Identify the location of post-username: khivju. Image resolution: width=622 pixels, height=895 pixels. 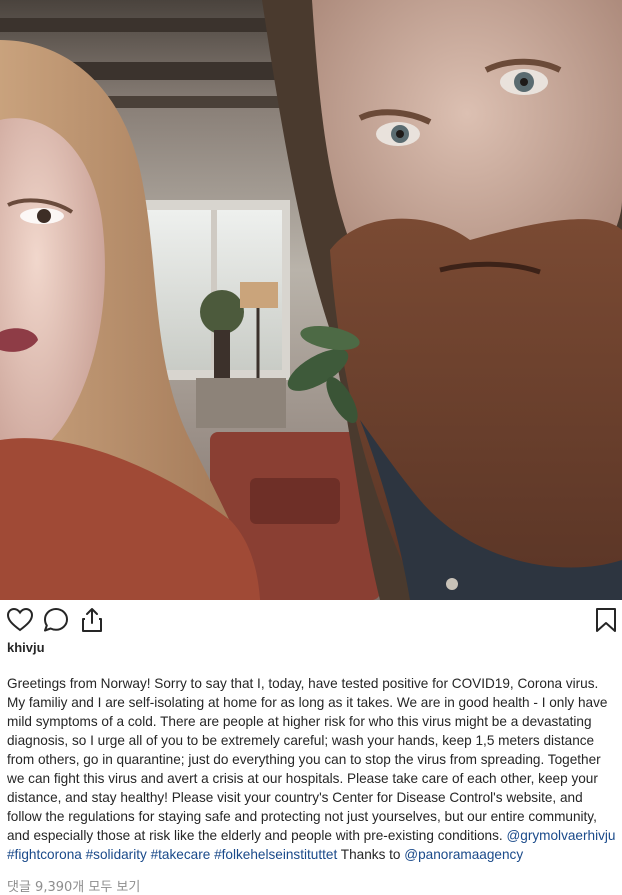
(26, 647).